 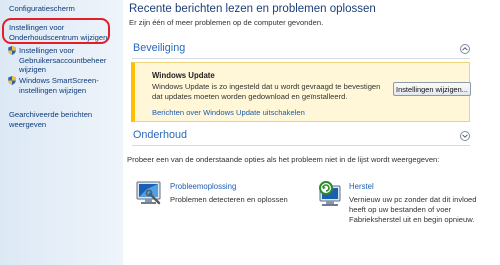 I want to click on troubleshooting-link: Probleemoplossing, so click(x=203, y=186).